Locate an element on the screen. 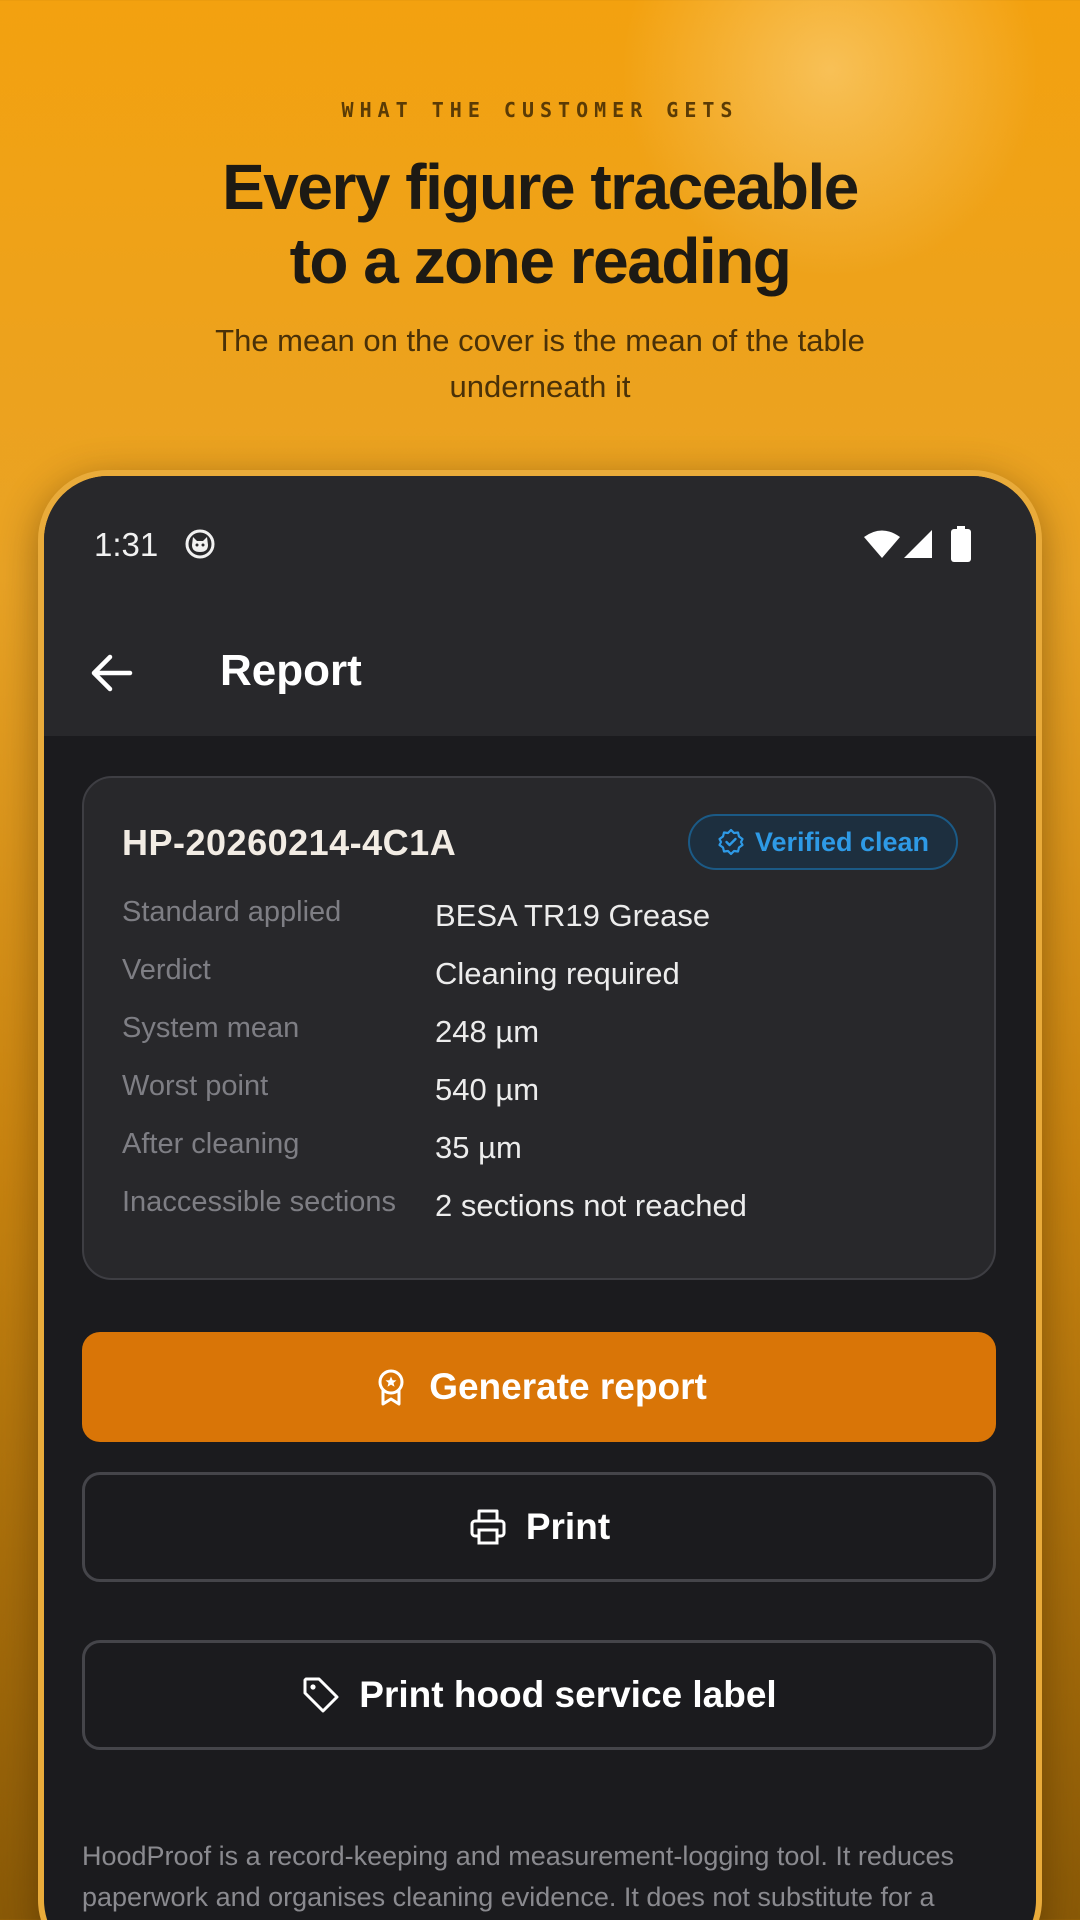 This screenshot has width=1080, height=1920. print-hood-service-label-button: Print hood service label is located at coordinates (539, 1695).